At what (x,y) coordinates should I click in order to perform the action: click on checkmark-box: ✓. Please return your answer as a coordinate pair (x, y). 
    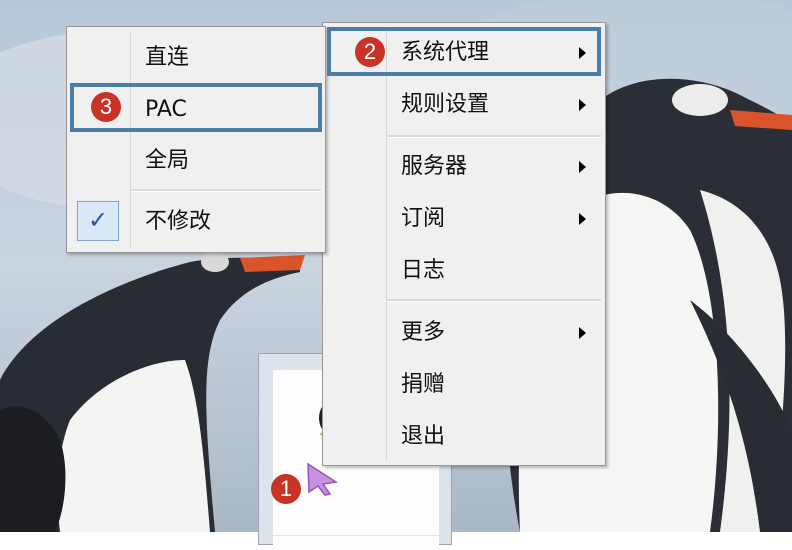
    Looking at the image, I should click on (98, 221).